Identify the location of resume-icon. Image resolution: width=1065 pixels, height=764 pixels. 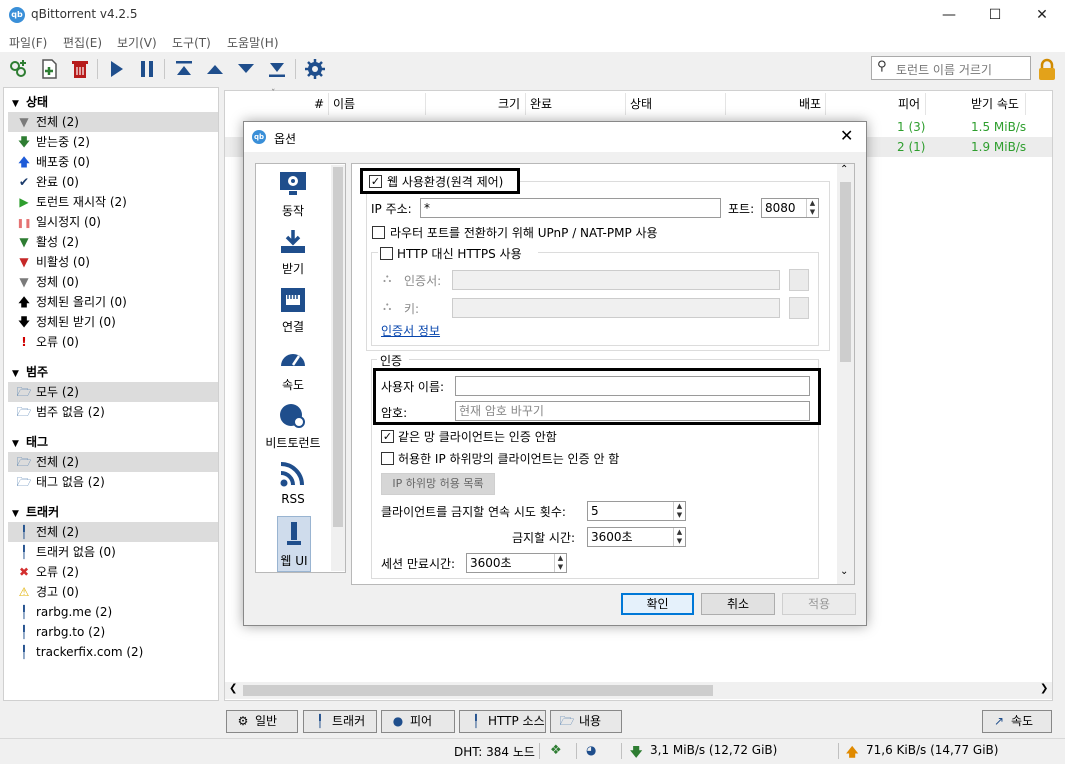
(116, 69).